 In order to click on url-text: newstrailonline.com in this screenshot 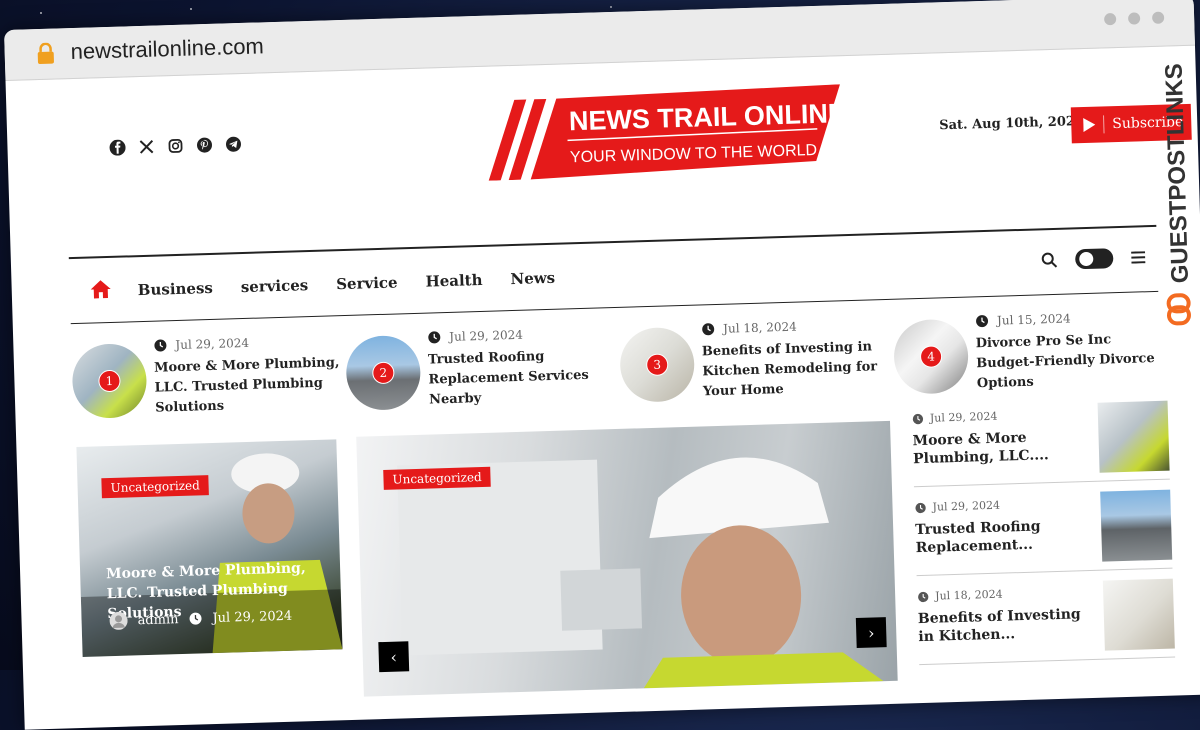, I will do `click(167, 49)`.